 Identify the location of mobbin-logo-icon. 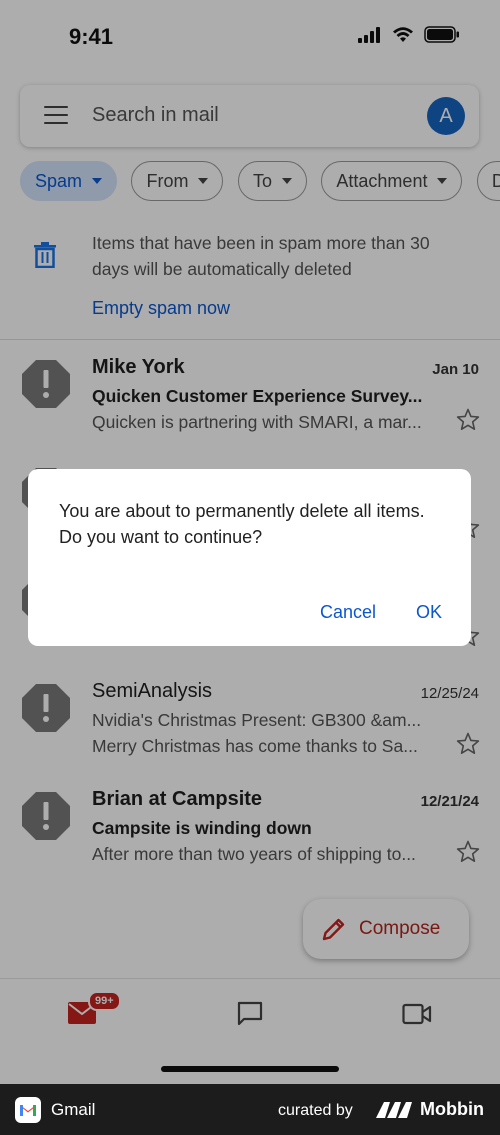
(394, 1109).